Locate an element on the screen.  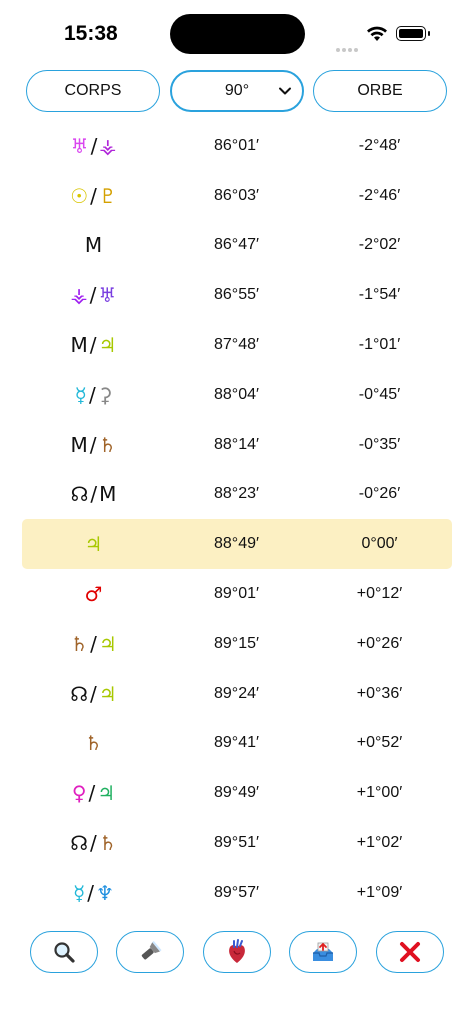
corps-label: CORPS is located at coordinates (93, 90).